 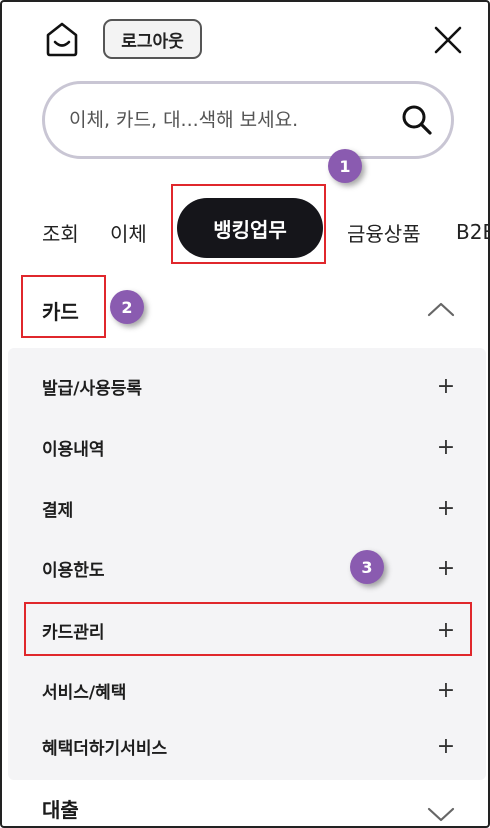 What do you see at coordinates (250, 228) in the screenshot?
I see `tab-banking-services: 뱅킹업무` at bounding box center [250, 228].